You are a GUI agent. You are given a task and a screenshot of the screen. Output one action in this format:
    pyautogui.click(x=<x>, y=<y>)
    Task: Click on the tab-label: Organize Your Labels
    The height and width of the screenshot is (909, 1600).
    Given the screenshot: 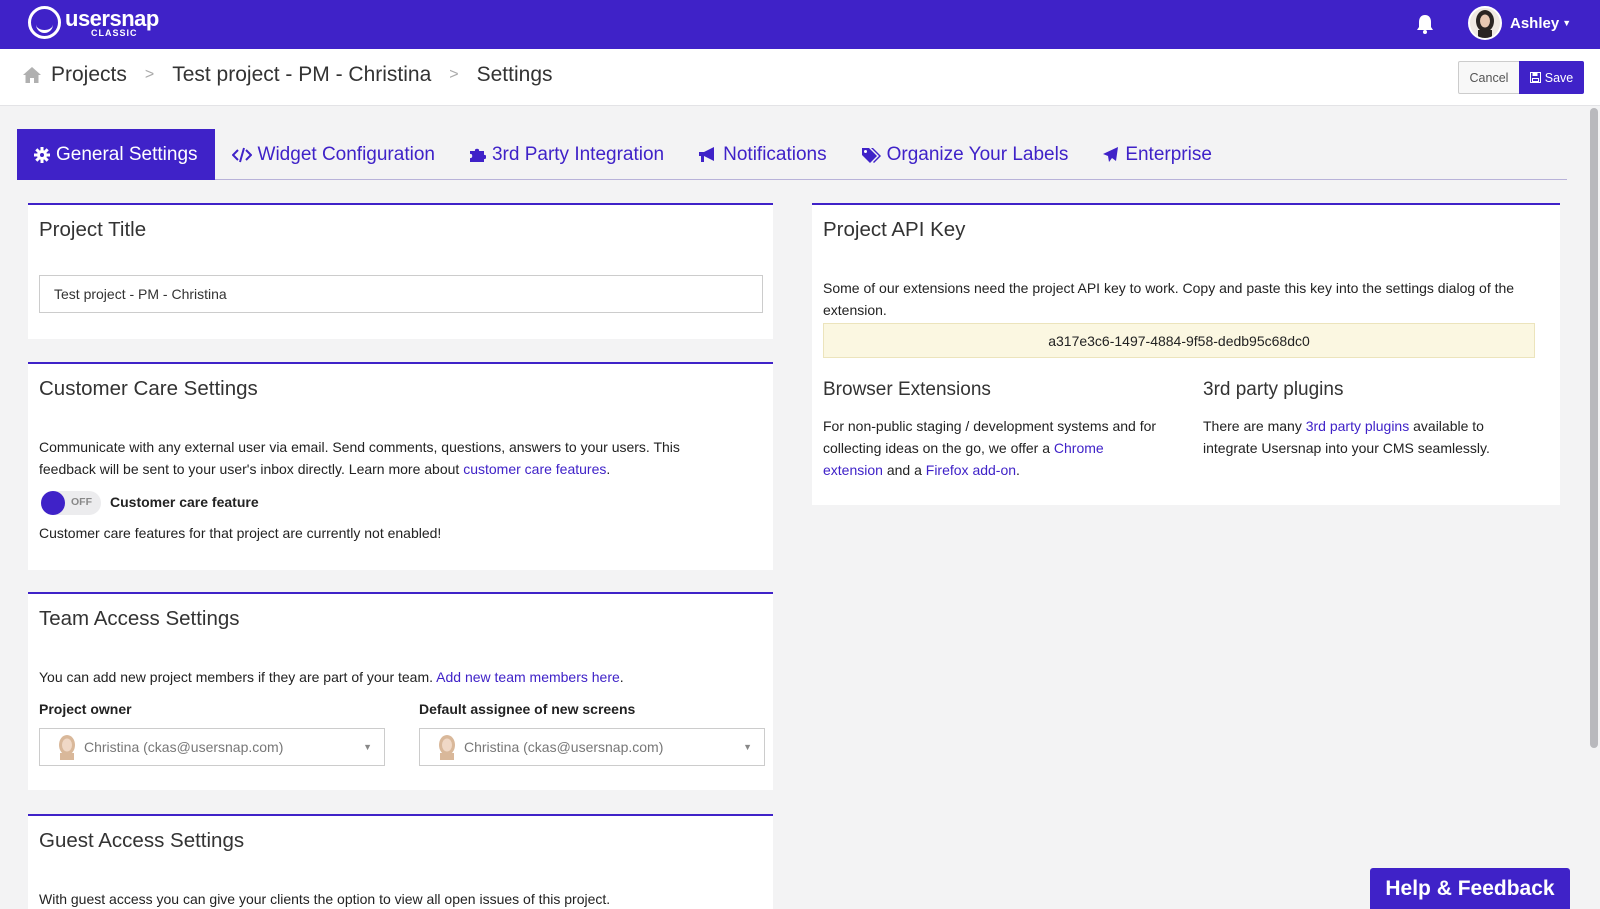 What is the action you would take?
    pyautogui.click(x=977, y=154)
    